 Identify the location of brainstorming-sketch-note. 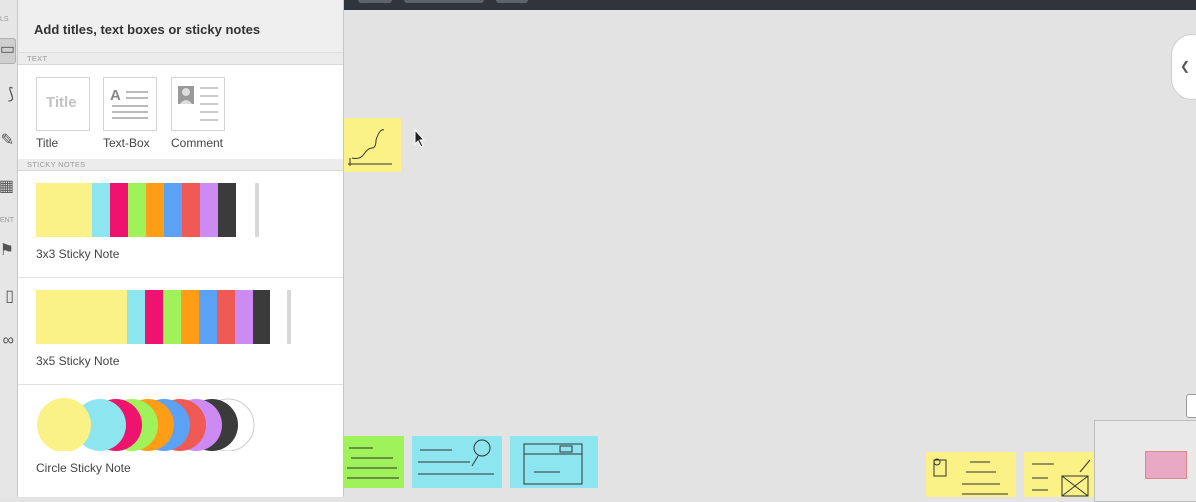
(457, 462).